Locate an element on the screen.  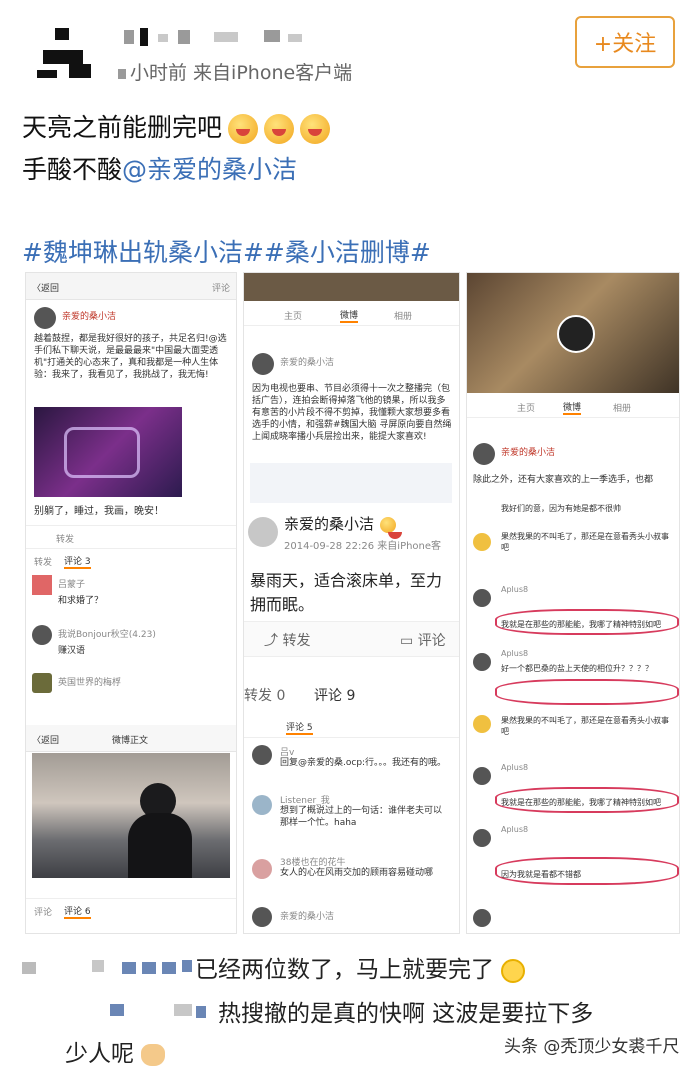
post-body: 除此之外，还有大家喜欢的上一季选手，也都 is located at coordinates (563, 480).